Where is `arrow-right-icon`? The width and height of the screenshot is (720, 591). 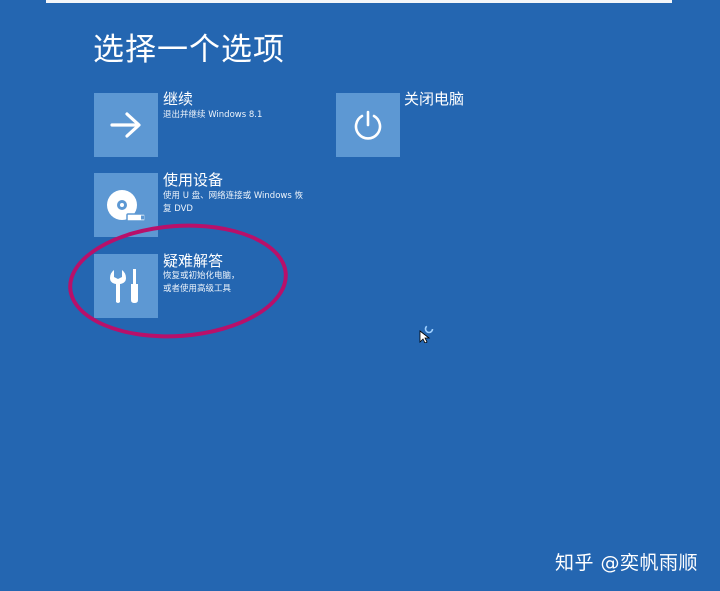
arrow-right-icon is located at coordinates (125, 125).